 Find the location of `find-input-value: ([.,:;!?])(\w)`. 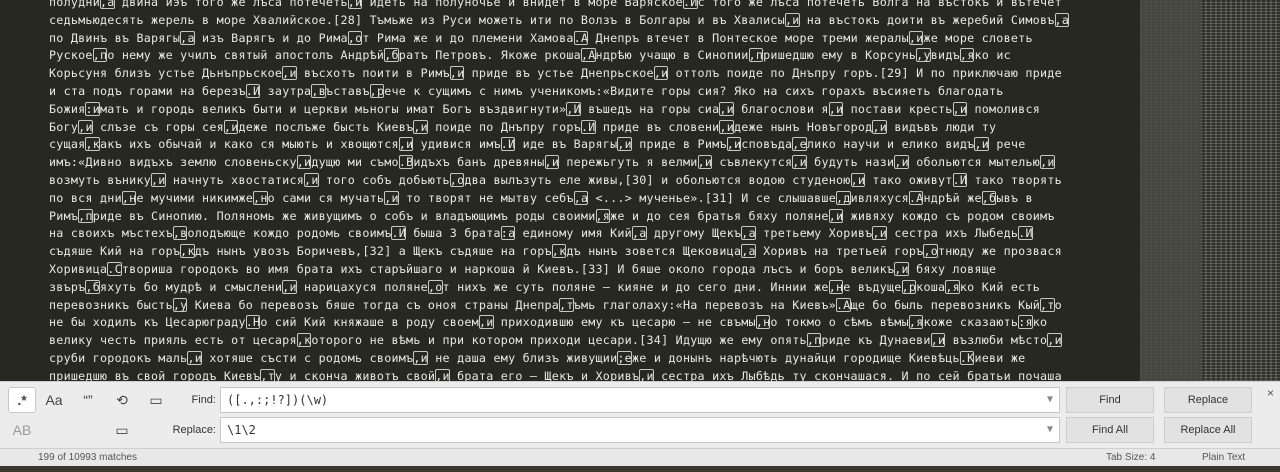

find-input-value: ([.,:;!?])(\w) is located at coordinates (278, 400).